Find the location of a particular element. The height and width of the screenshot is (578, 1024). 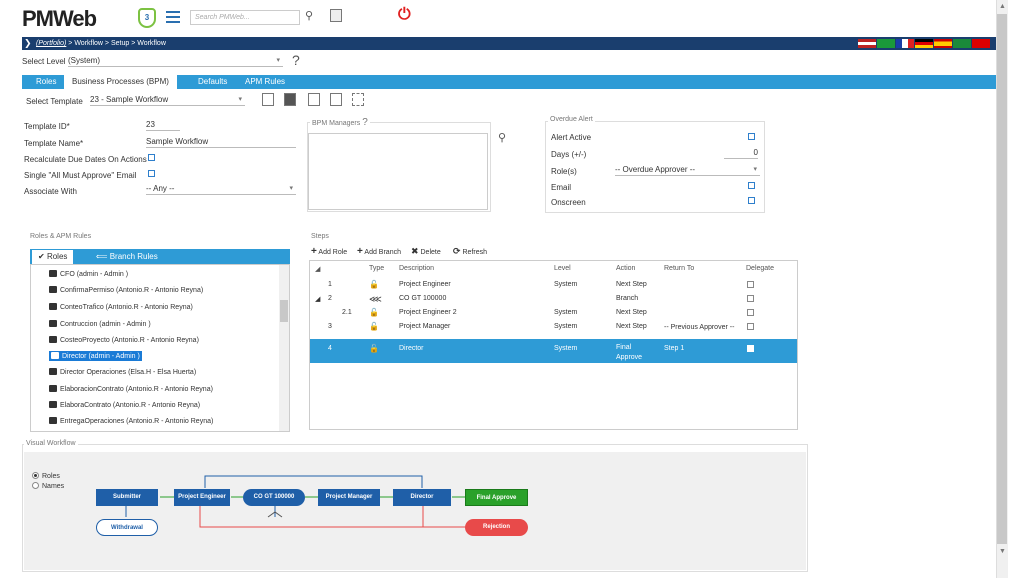

node-withdrawal: Withdrawal is located at coordinates (127, 527).